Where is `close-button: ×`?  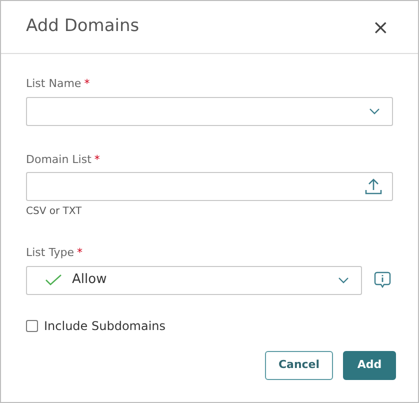
close-button: × is located at coordinates (380, 27).